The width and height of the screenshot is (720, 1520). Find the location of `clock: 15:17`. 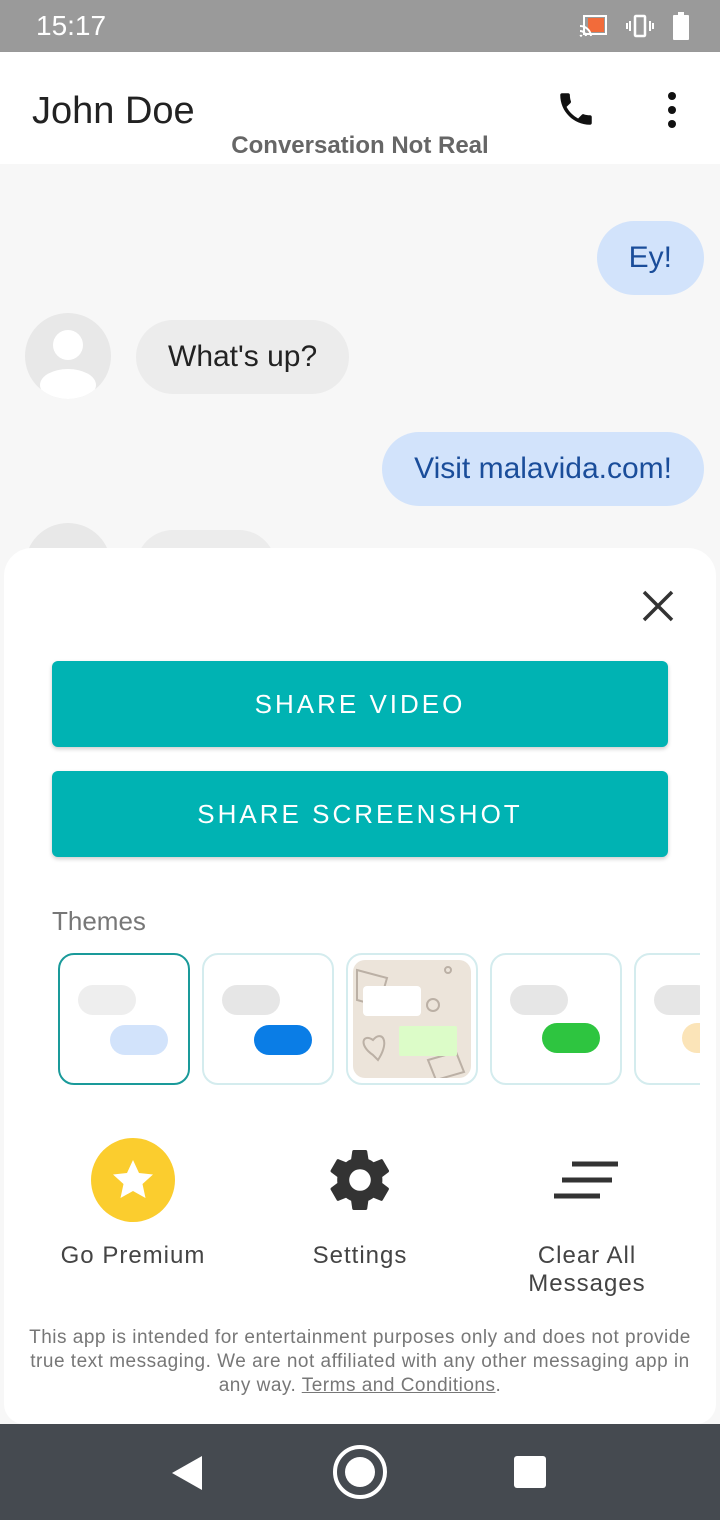

clock: 15:17 is located at coordinates (71, 25).